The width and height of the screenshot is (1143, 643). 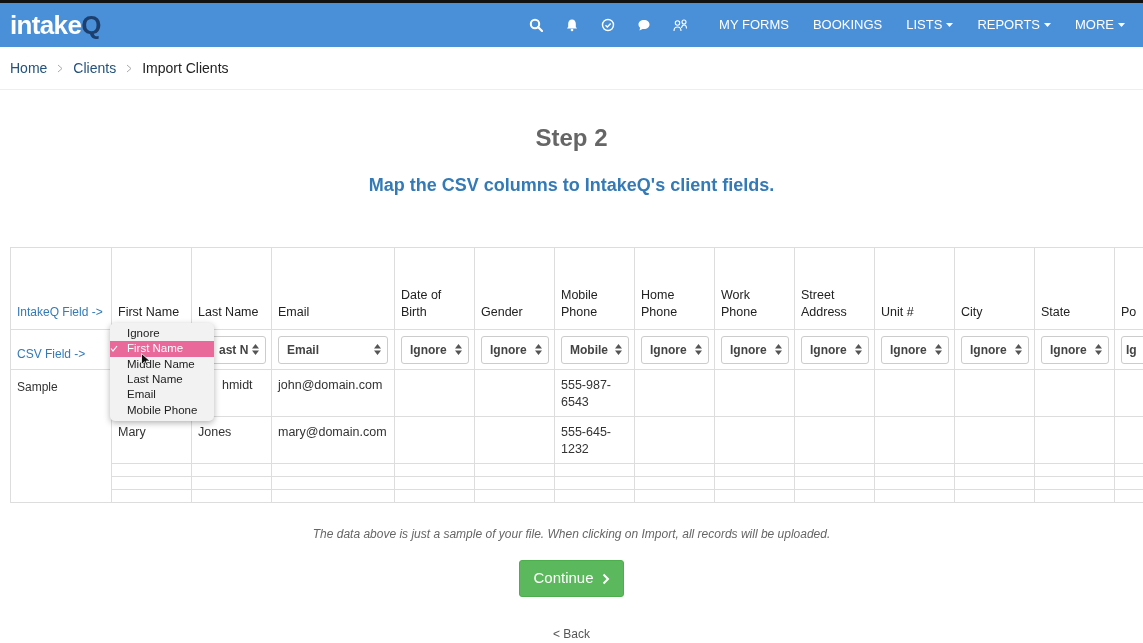 I want to click on table-cell: mary@domain.com, so click(x=333, y=432).